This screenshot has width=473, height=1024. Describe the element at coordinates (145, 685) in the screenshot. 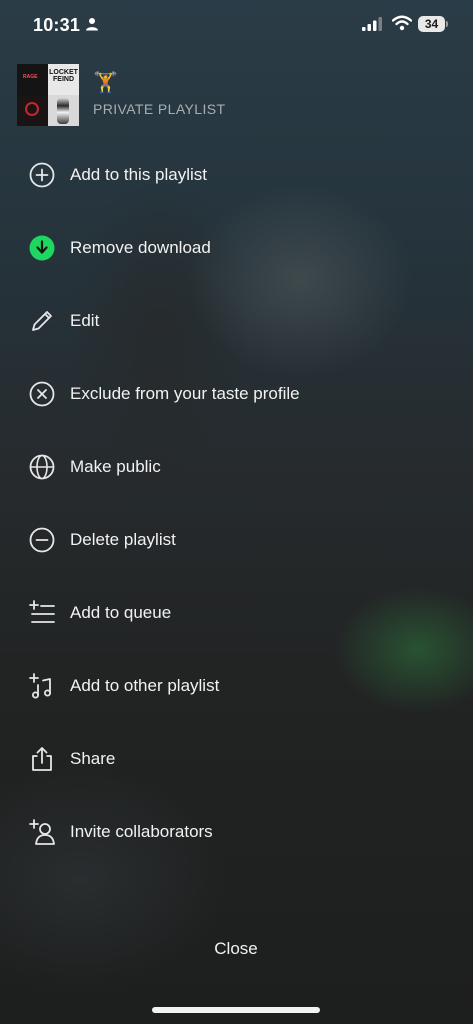

I see `menu-item-label: Add to other playlist` at that location.